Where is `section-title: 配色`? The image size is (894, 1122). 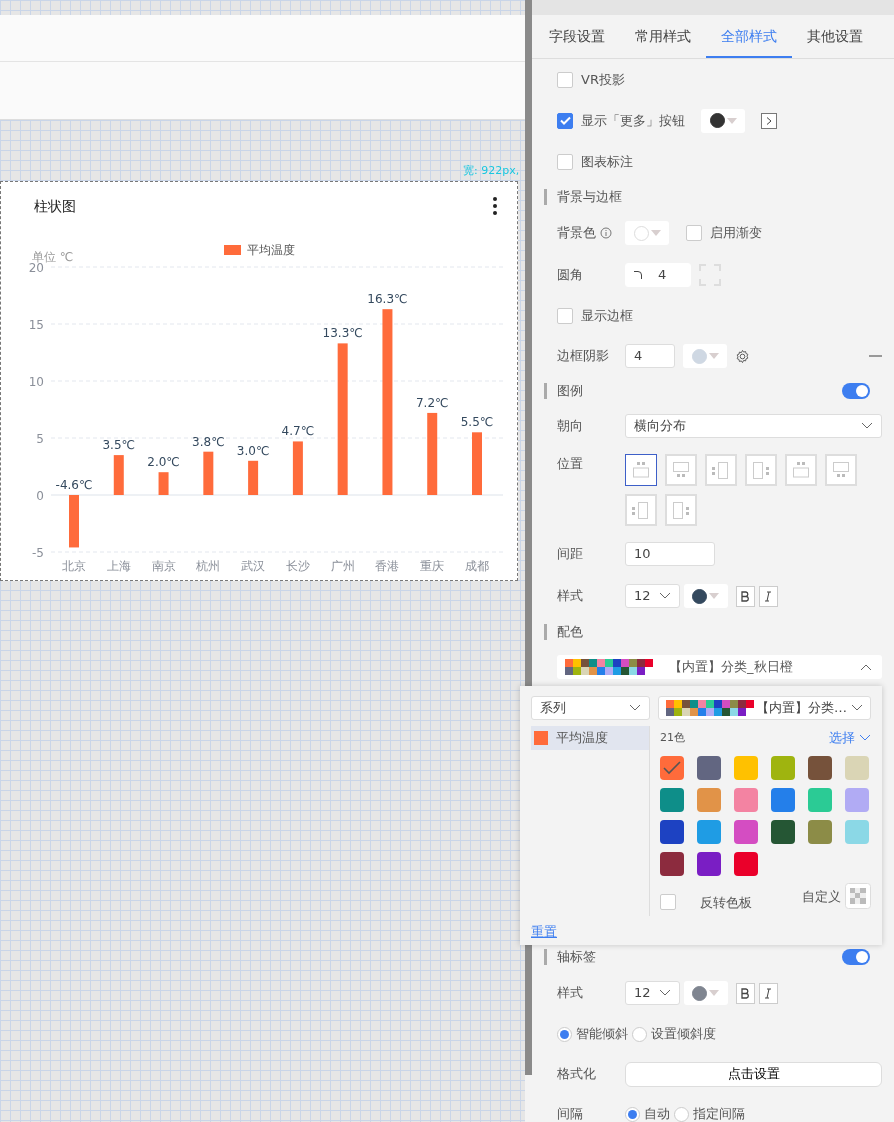 section-title: 配色 is located at coordinates (570, 632).